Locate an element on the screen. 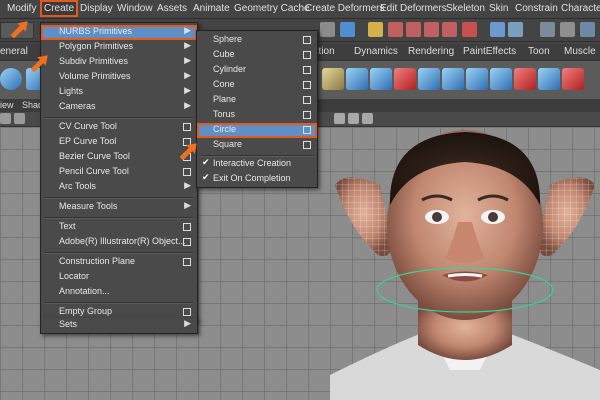 Image resolution: width=600 pixels, height=400 pixels. wireframe-icon is located at coordinates (339, 118).